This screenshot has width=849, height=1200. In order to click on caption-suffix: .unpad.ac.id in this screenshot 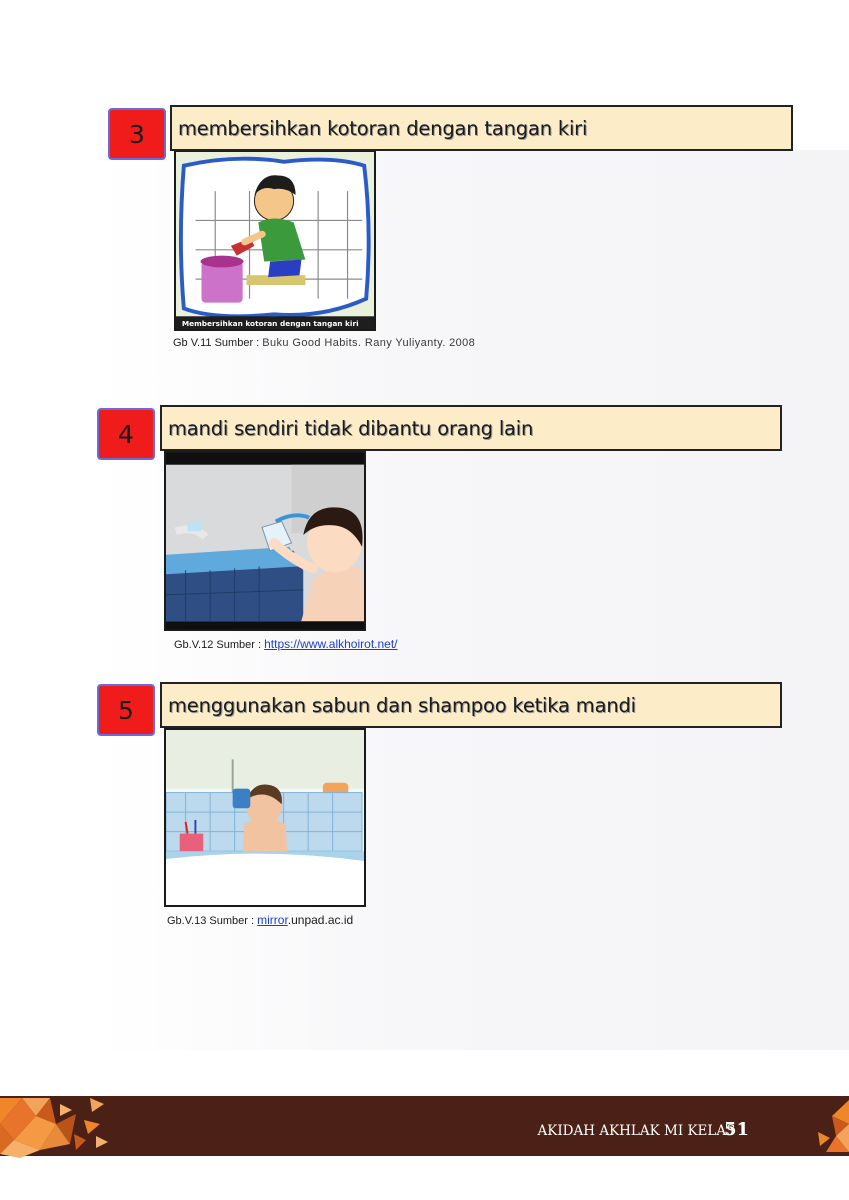, I will do `click(320, 920)`.